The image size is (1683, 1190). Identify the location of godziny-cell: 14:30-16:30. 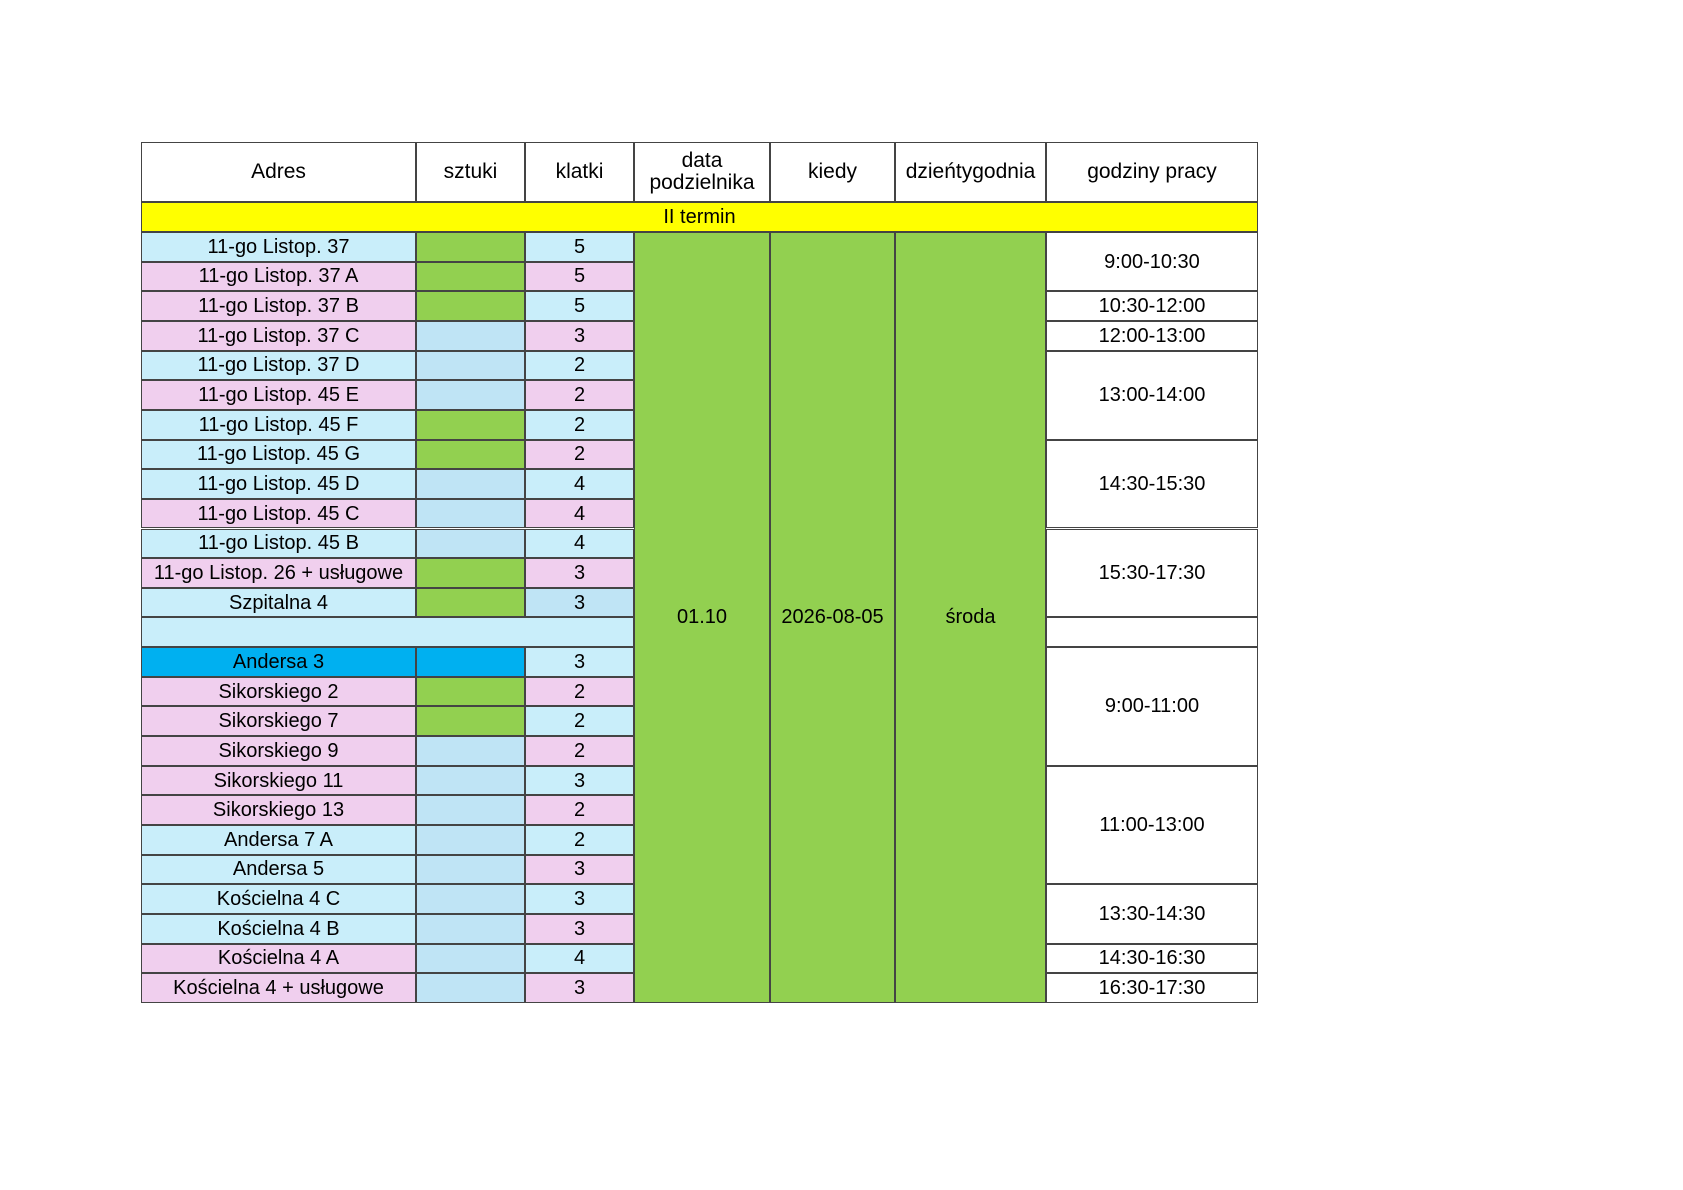
(1152, 958).